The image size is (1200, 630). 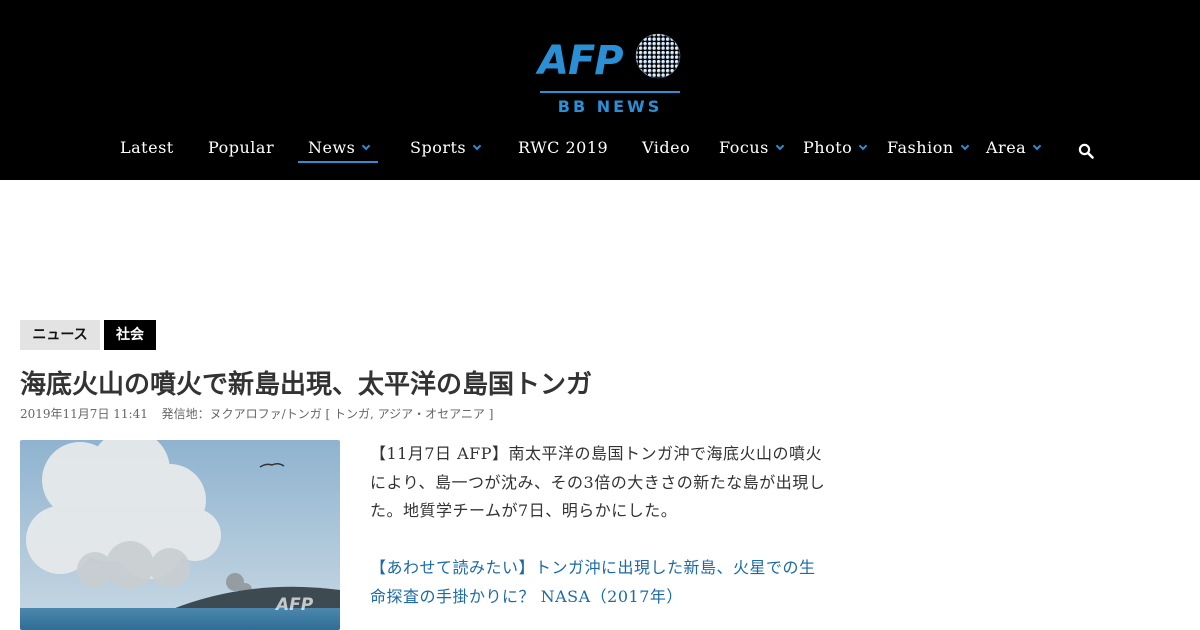 I want to click on nav-item-popular: Popular, so click(x=241, y=150).